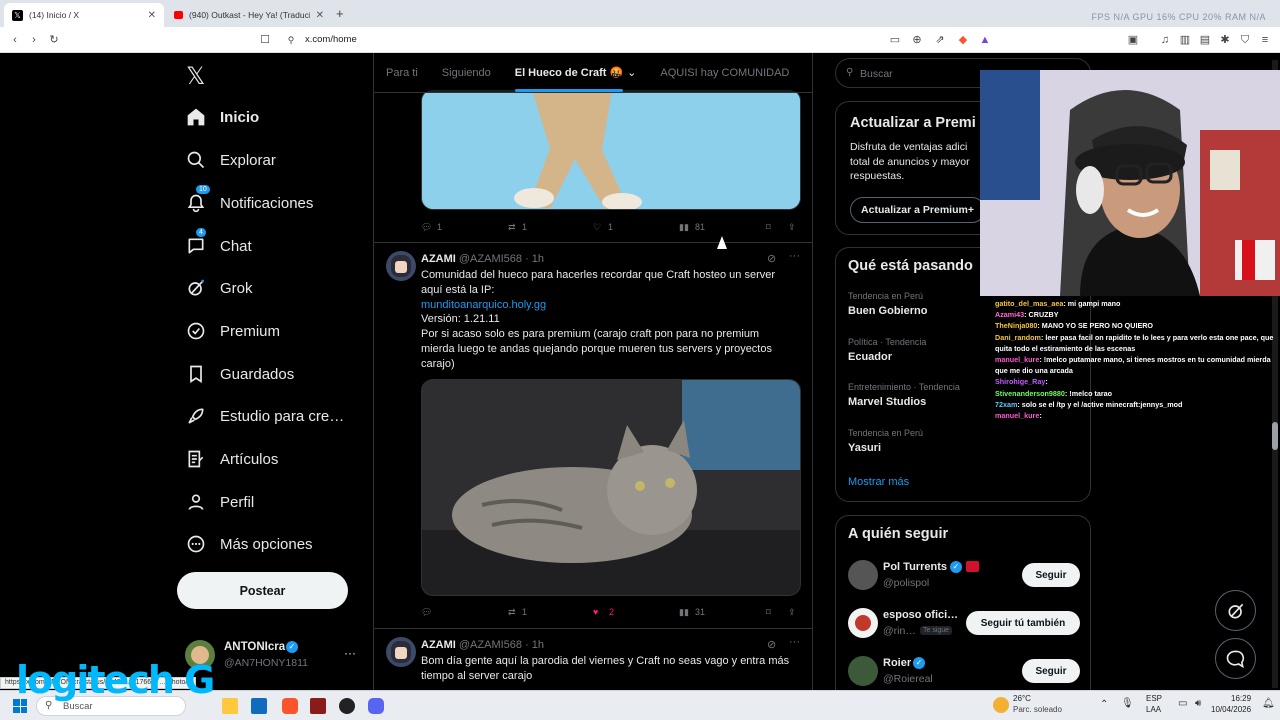  I want to click on reload-icon: ↻, so click(54, 40).